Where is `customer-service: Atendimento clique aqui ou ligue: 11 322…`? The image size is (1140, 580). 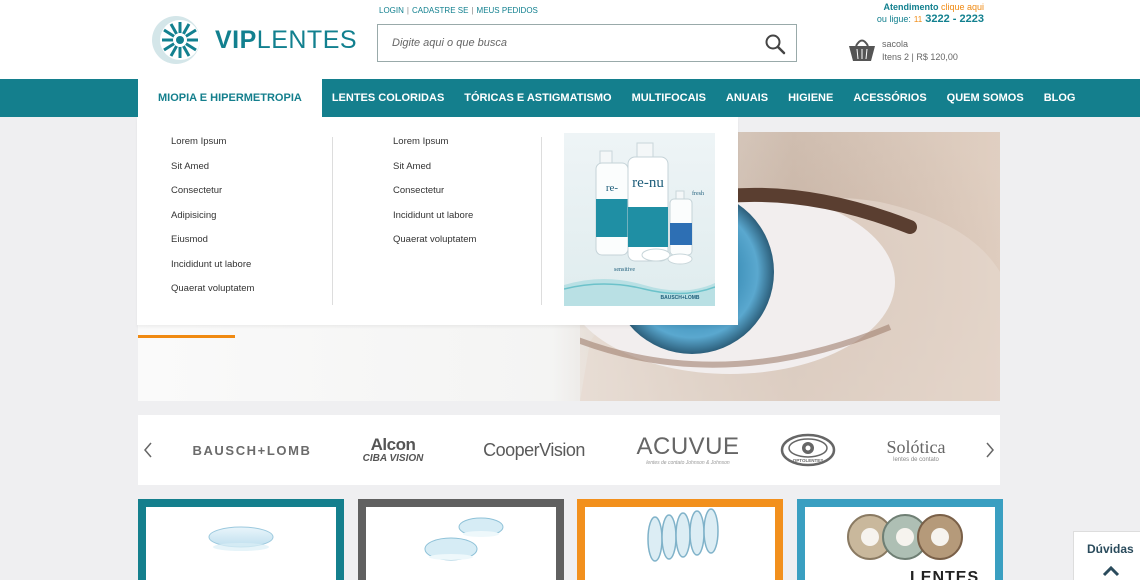 customer-service: Atendimento clique aqui ou ligue: 11 322… is located at coordinates (930, 13).